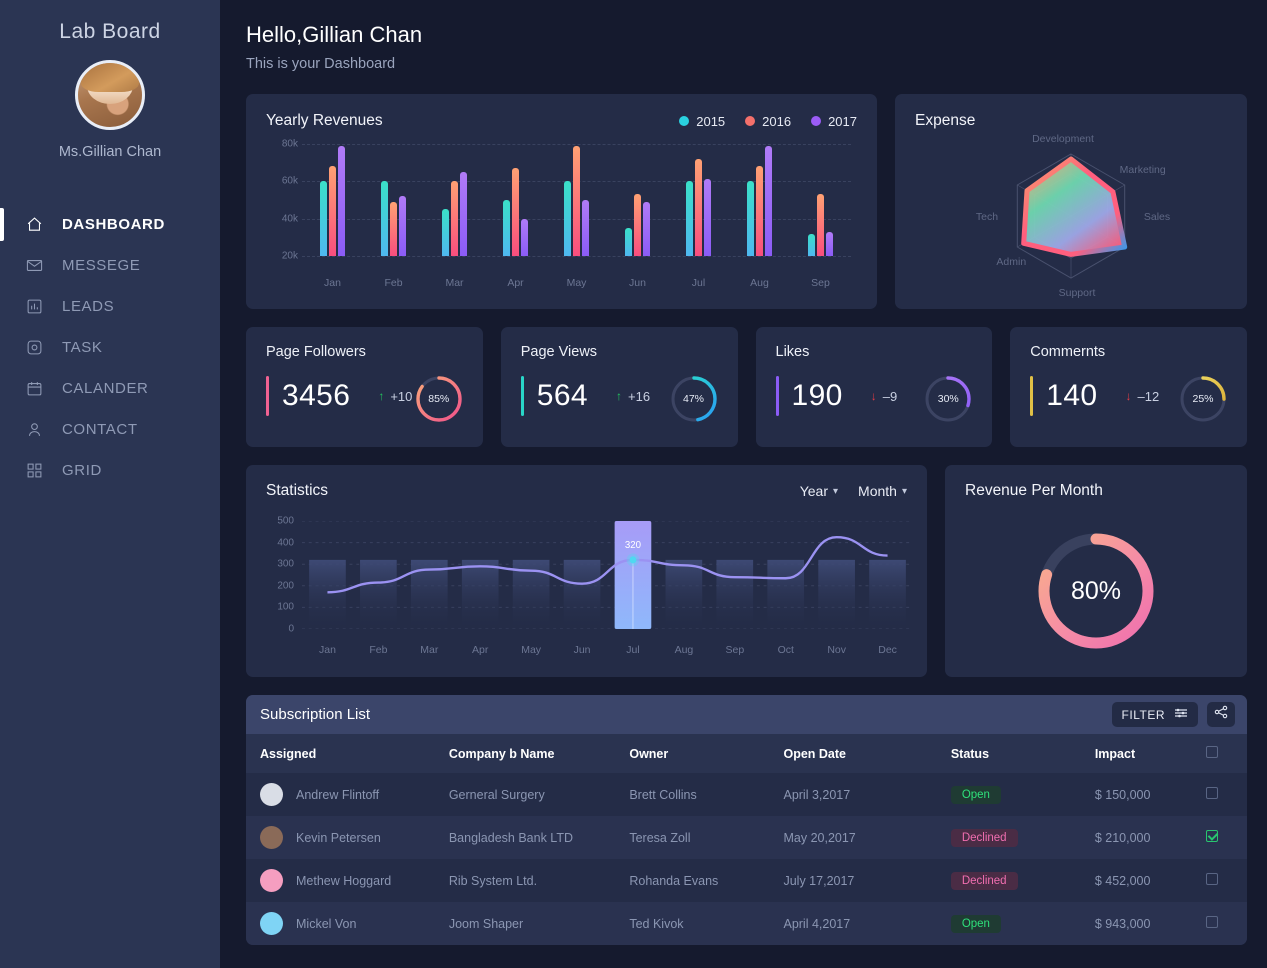  I want to click on chart-bar-icon, so click(34, 307).